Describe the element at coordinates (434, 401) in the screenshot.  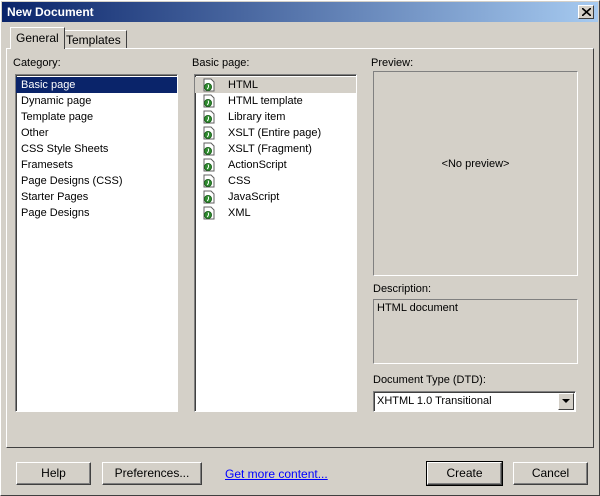
I see `doctype-value: XHTML 1.0 Transitional` at that location.